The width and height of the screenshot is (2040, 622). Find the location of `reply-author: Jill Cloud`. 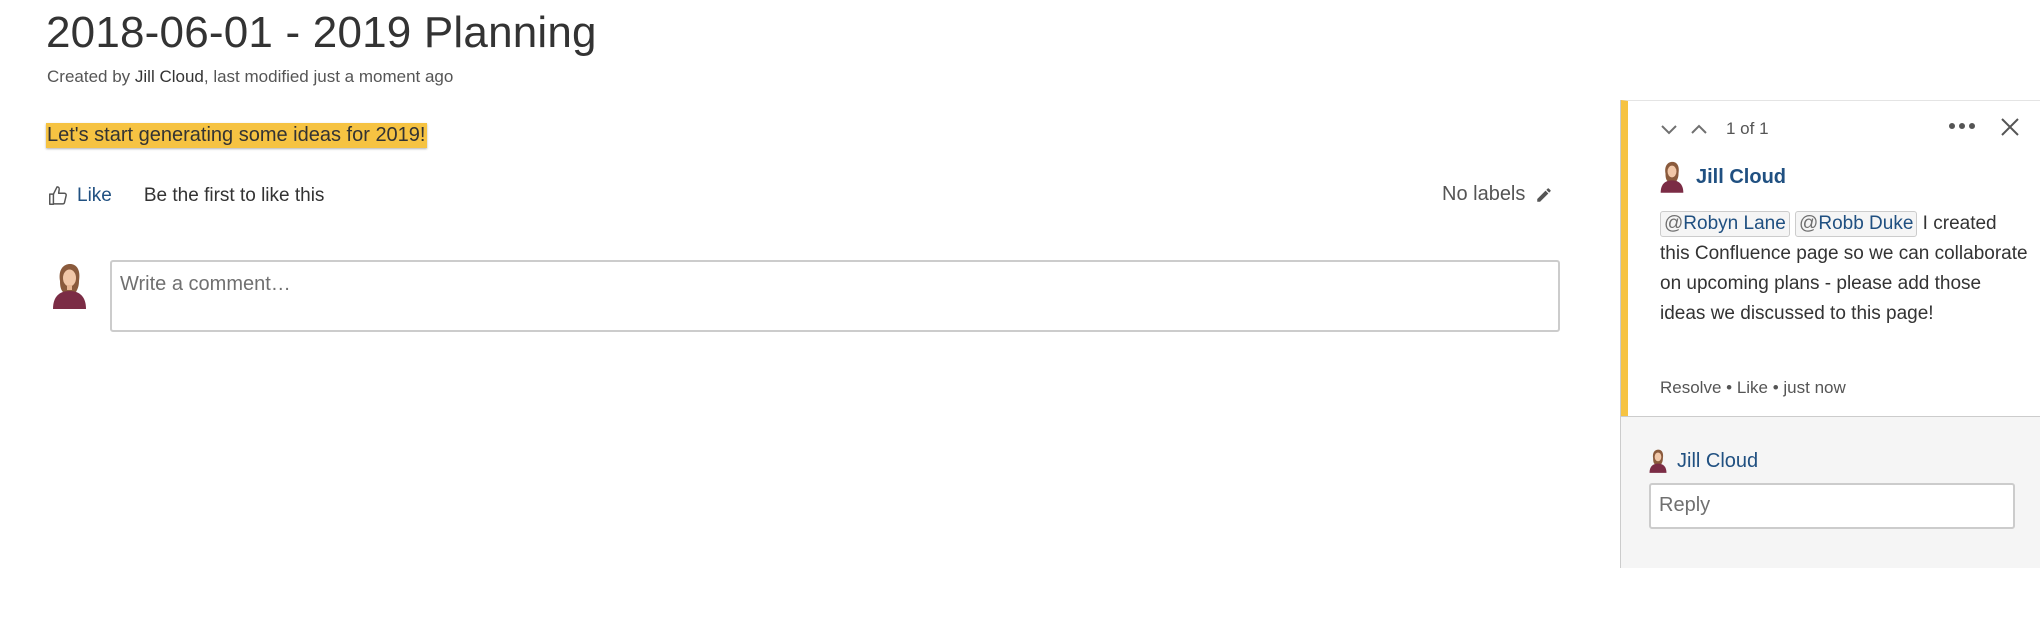

reply-author: Jill Cloud is located at coordinates (1703, 461).